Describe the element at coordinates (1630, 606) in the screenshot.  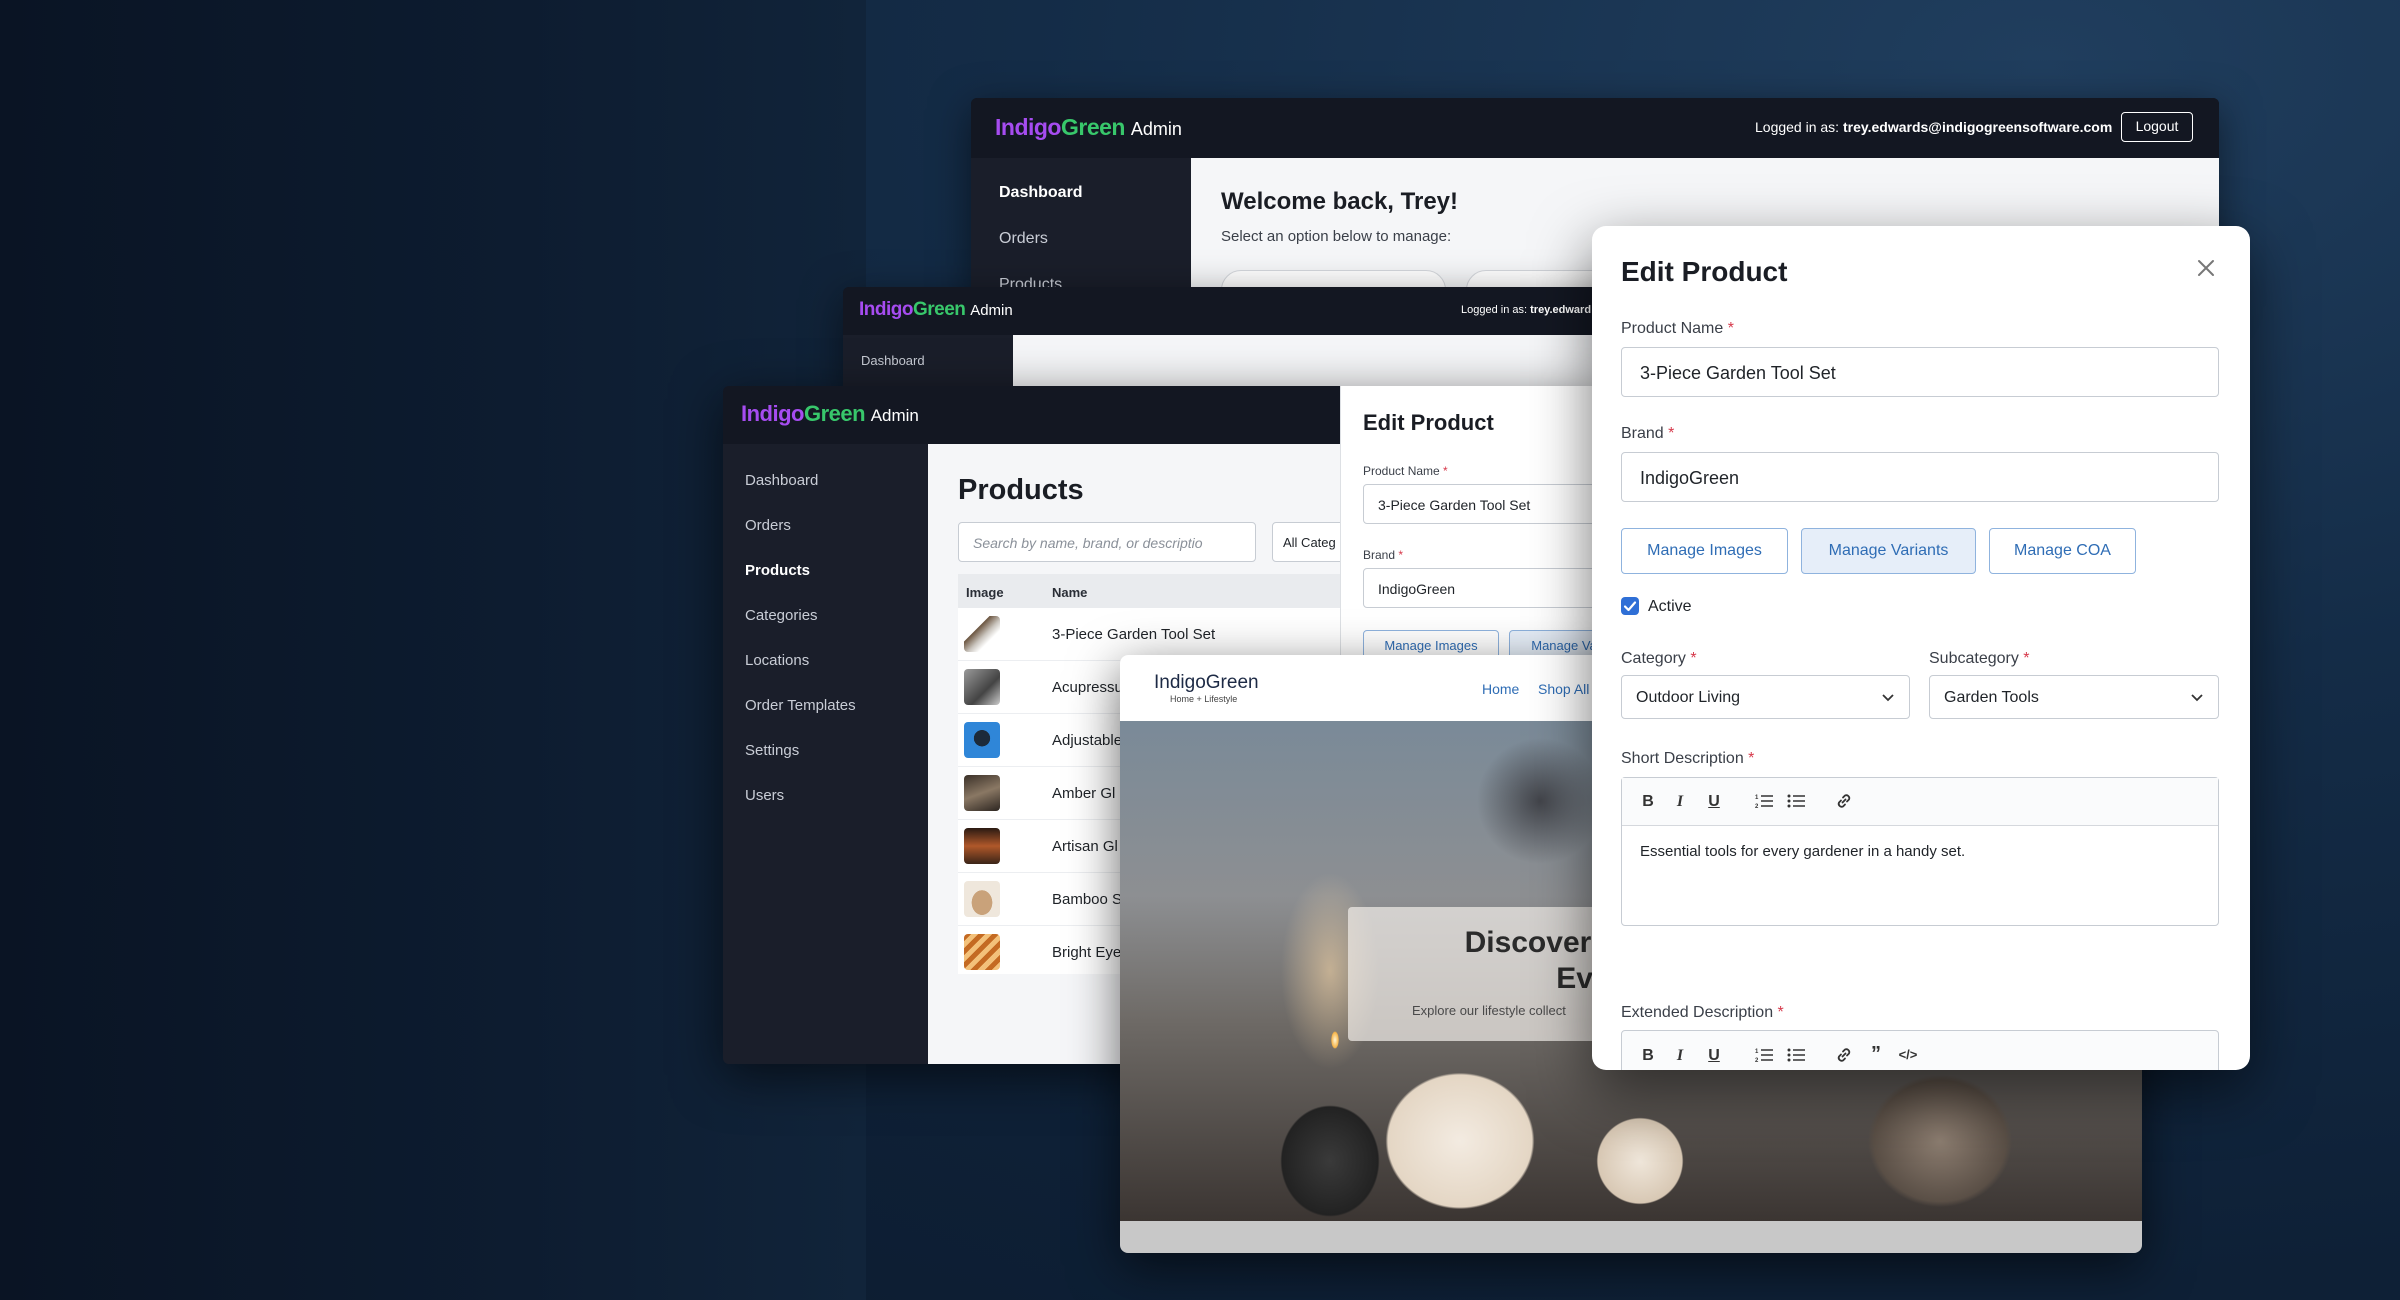
I see `active-checkbox` at that location.